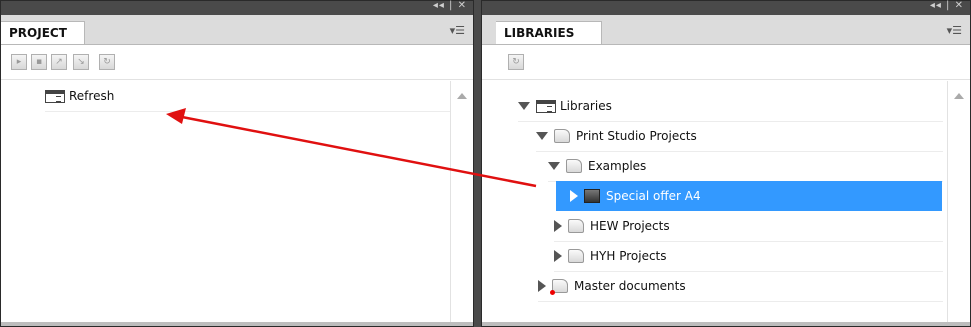 This screenshot has width=971, height=327. What do you see at coordinates (958, 203) in the screenshot?
I see `libraries-scrollbar` at bounding box center [958, 203].